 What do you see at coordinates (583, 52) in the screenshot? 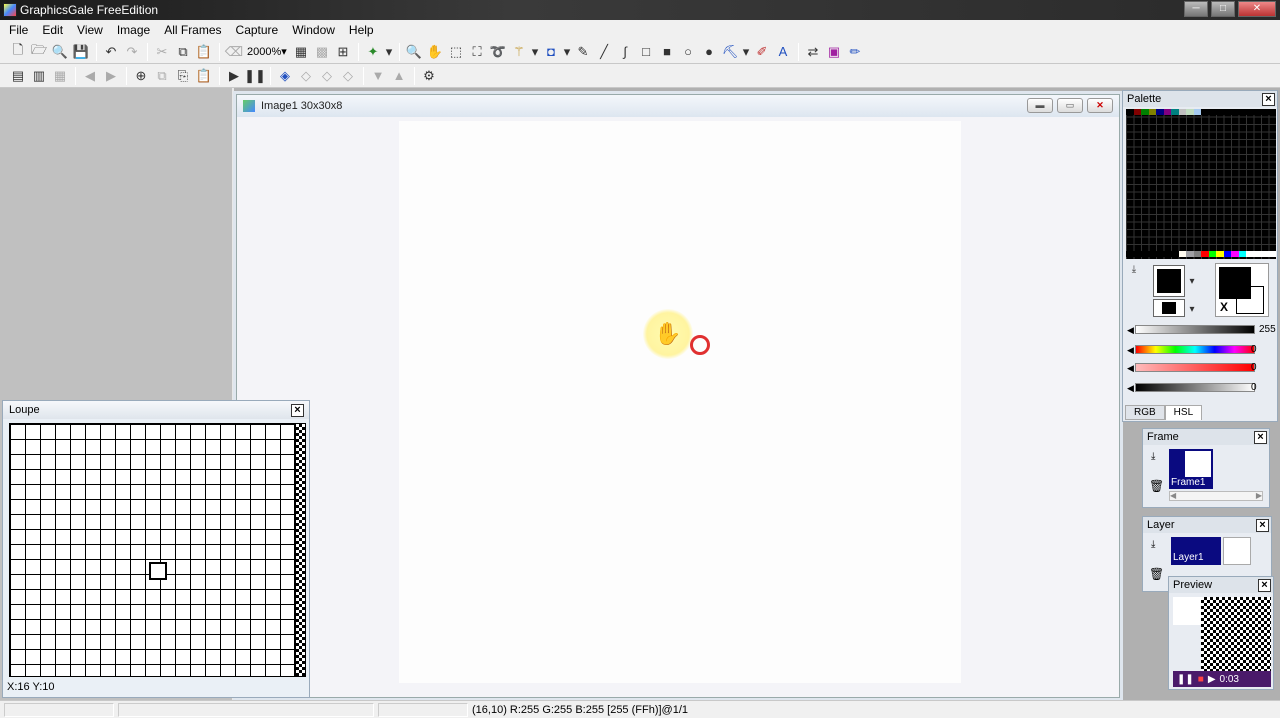
I see `pen-icon: ✎` at bounding box center [583, 52].